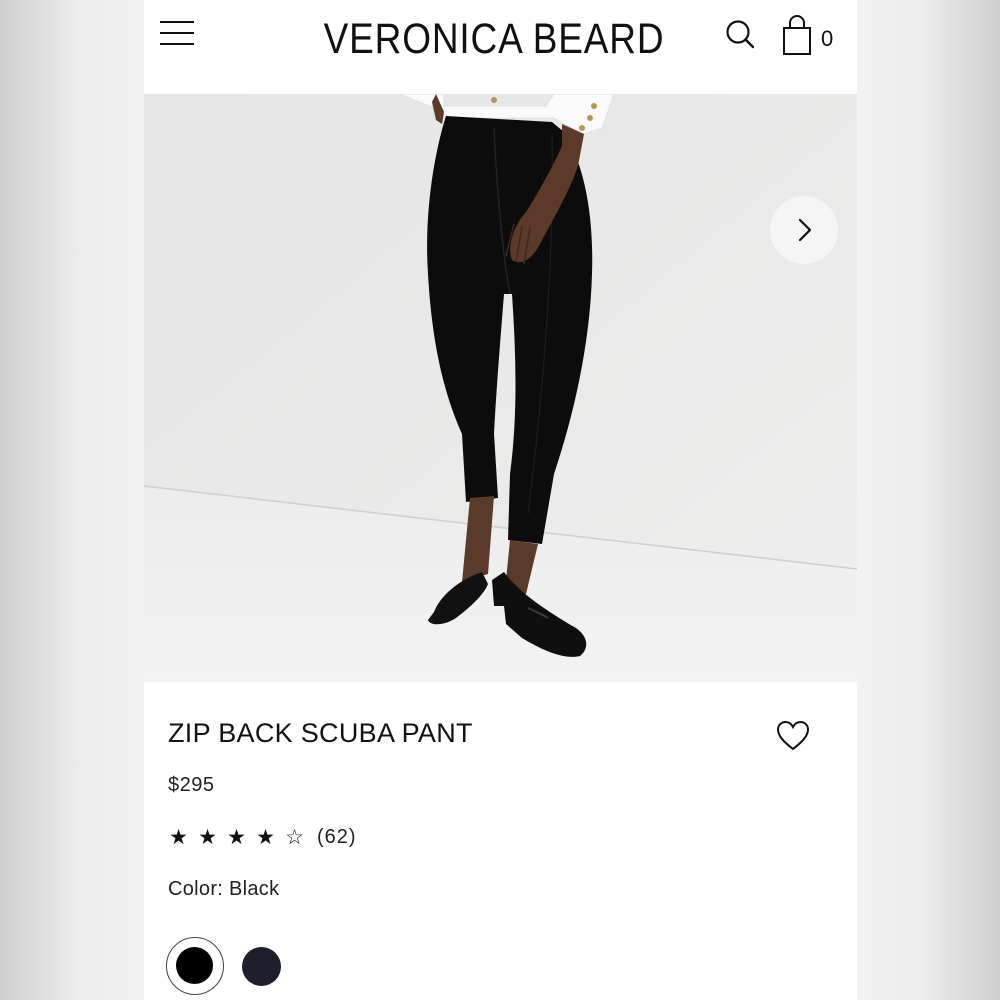 The width and height of the screenshot is (1000, 1000). I want to click on heart-icon, so click(793, 735).